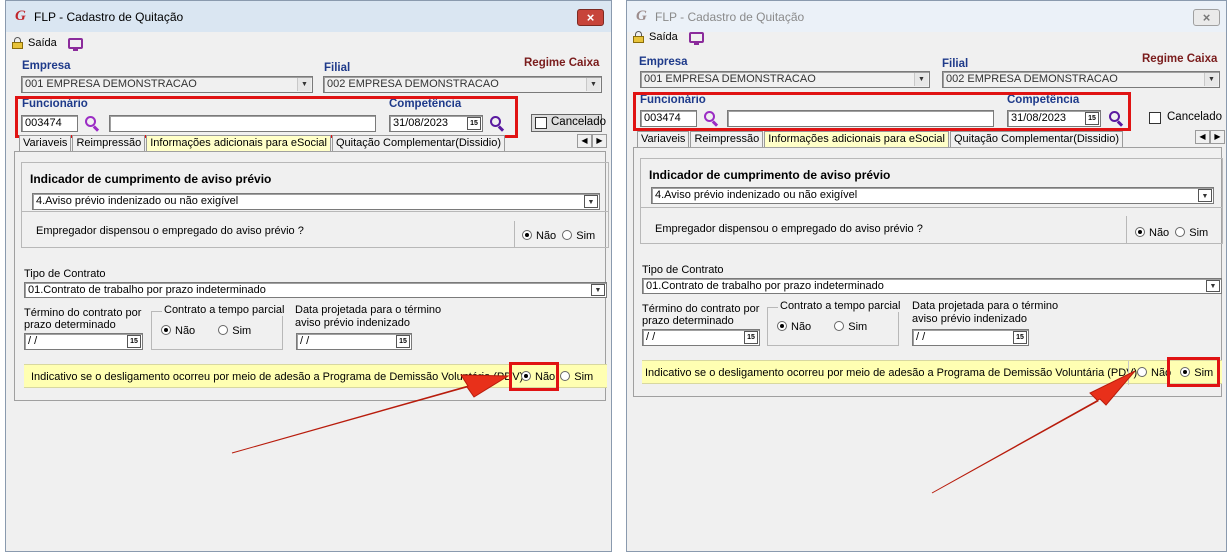 This screenshot has height=552, width=1229. Describe the element at coordinates (565, 376) in the screenshot. I see `pdv-yes-radio` at that location.